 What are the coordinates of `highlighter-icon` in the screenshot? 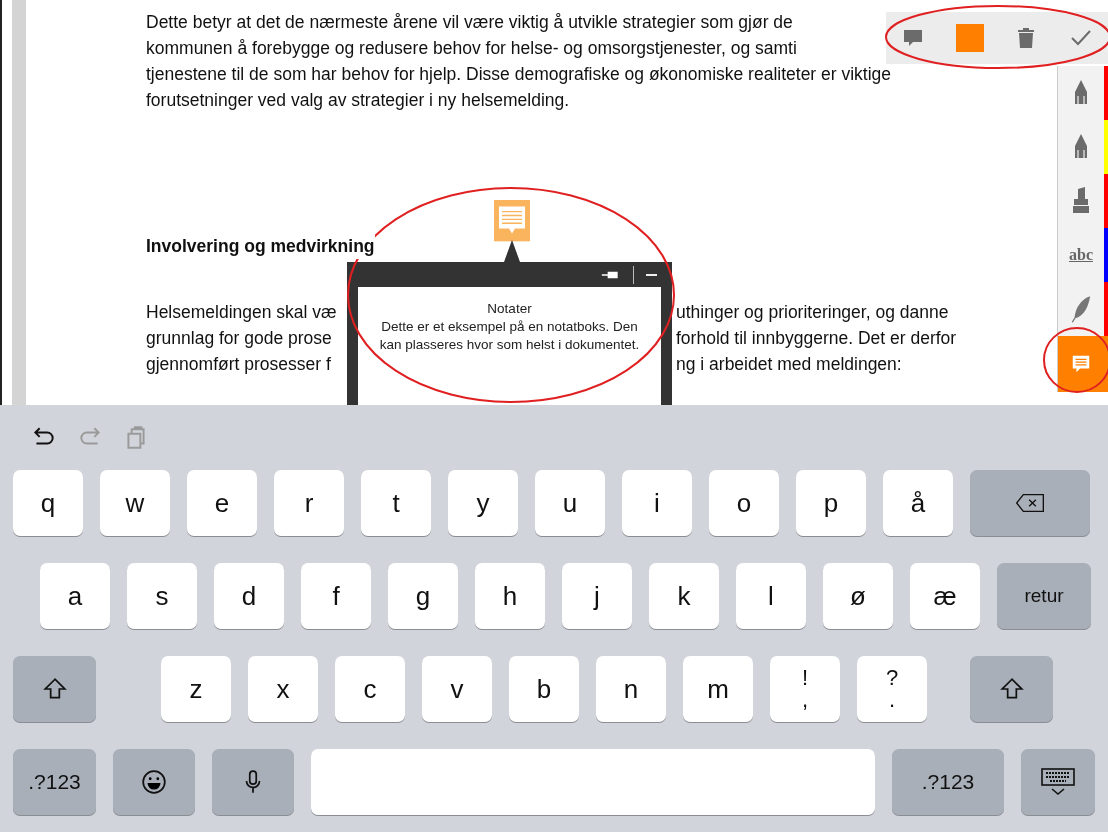 It's located at (1081, 201).